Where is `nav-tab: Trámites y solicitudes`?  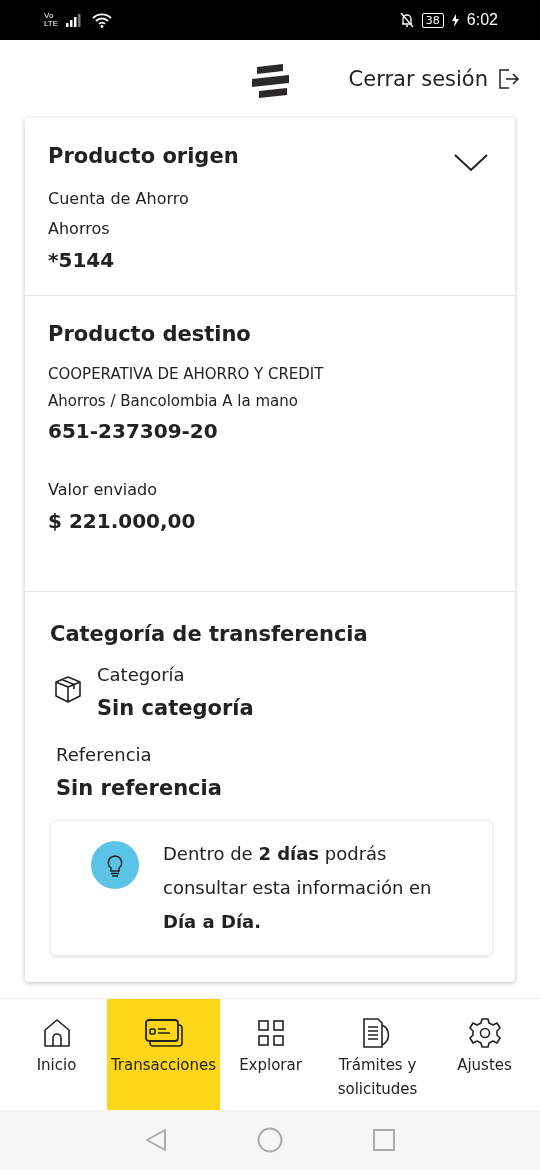 nav-tab: Trámites y solicitudes is located at coordinates (377, 1054).